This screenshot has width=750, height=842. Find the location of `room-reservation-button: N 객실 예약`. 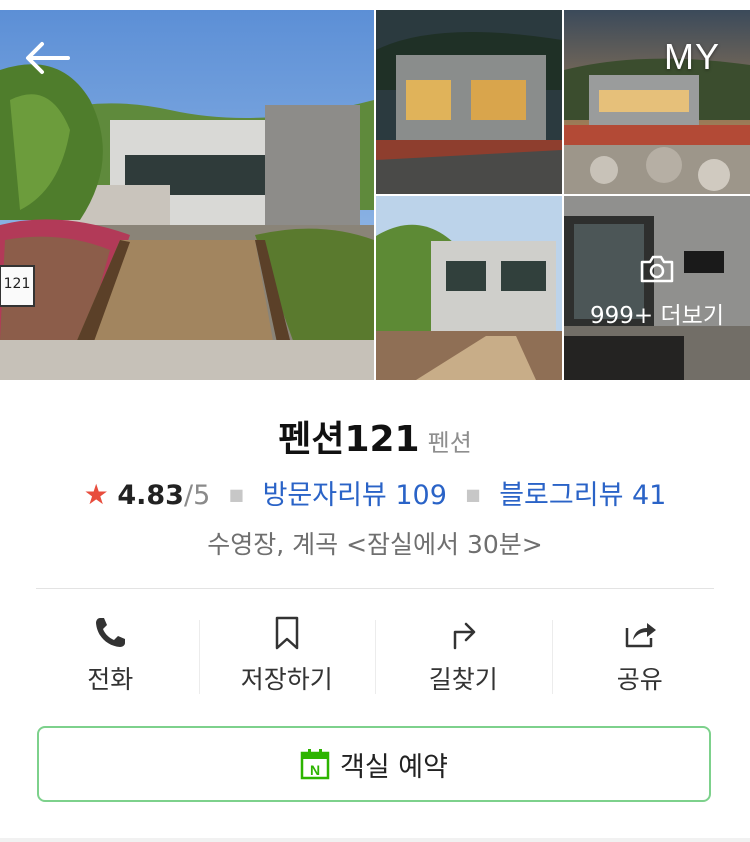

room-reservation-button: N 객실 예약 is located at coordinates (374, 764).